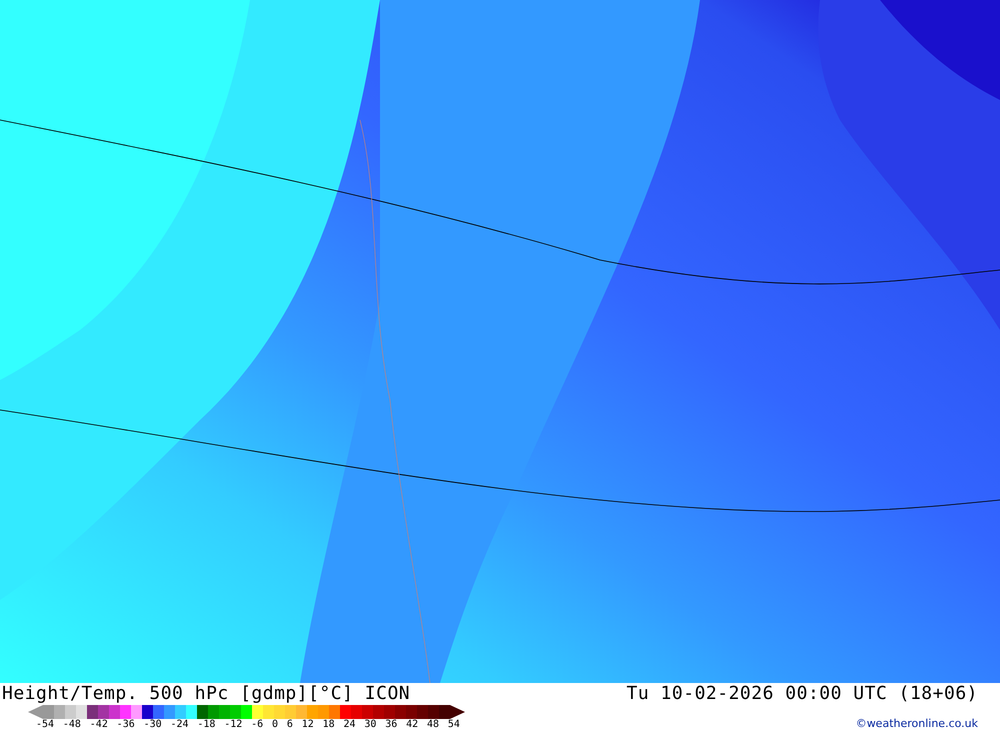 The height and width of the screenshot is (733, 1000). Describe the element at coordinates (275, 724) in the screenshot. I see `scale-tick-label: 0` at that location.